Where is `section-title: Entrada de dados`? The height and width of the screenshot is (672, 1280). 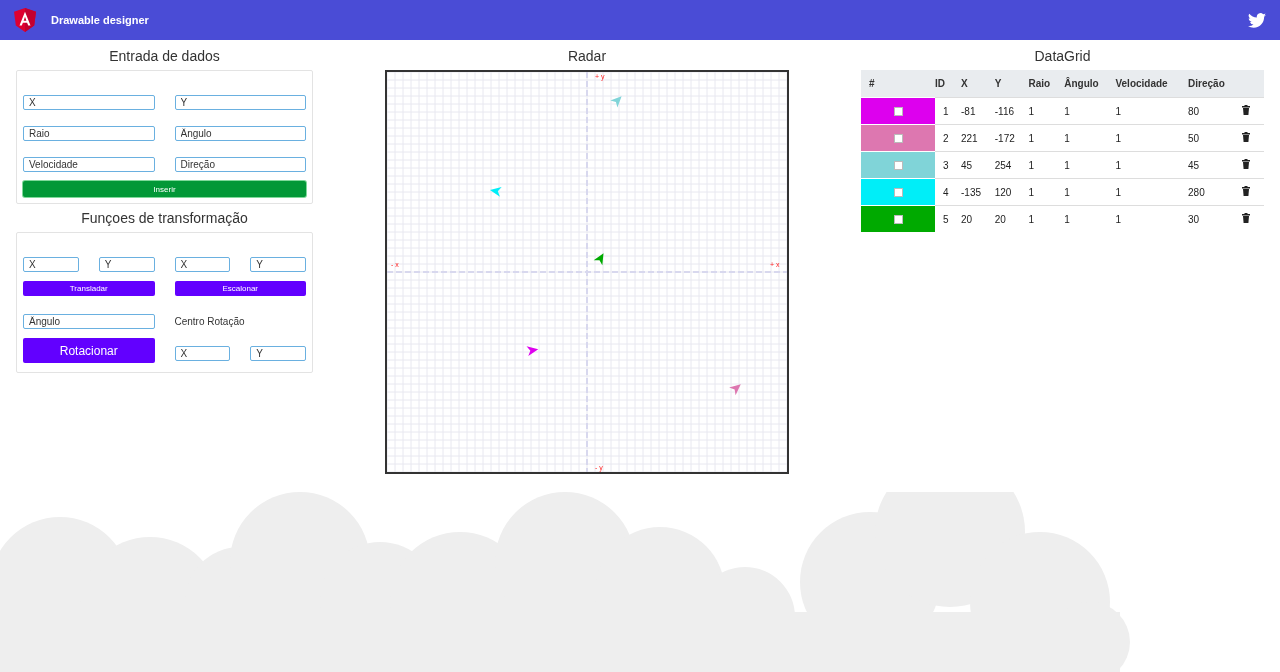 section-title: Entrada de dados is located at coordinates (164, 56).